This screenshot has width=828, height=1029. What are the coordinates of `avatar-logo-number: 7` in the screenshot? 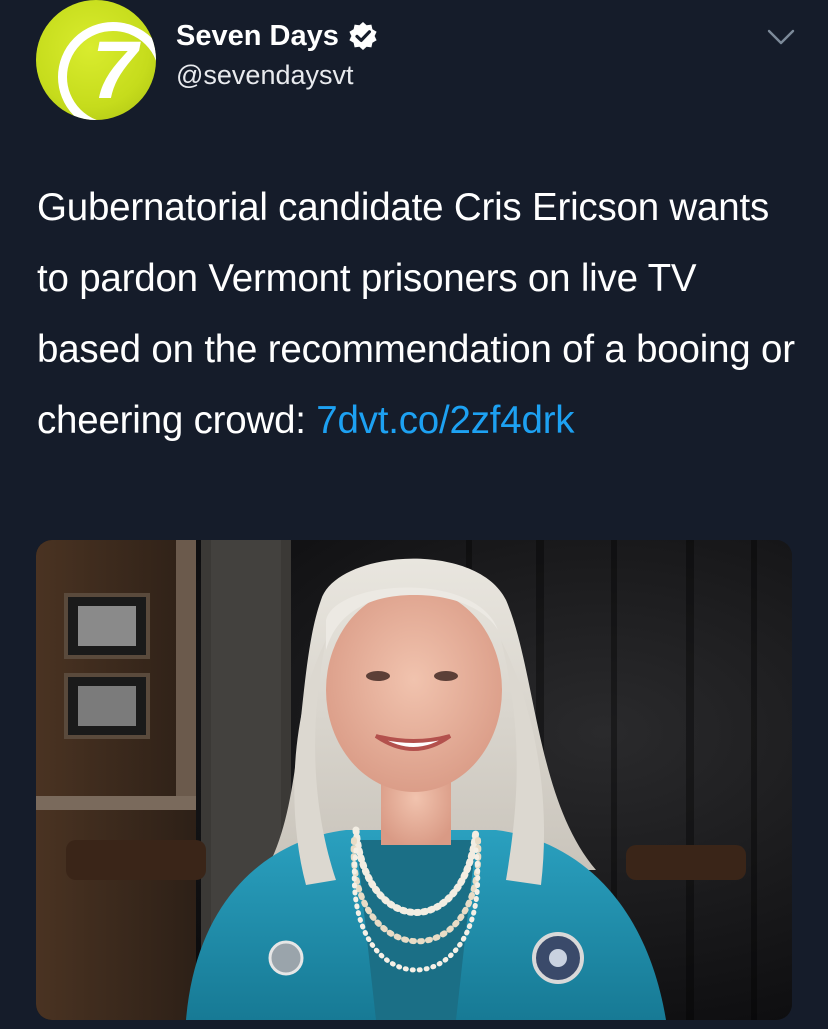 It's located at (115, 70).